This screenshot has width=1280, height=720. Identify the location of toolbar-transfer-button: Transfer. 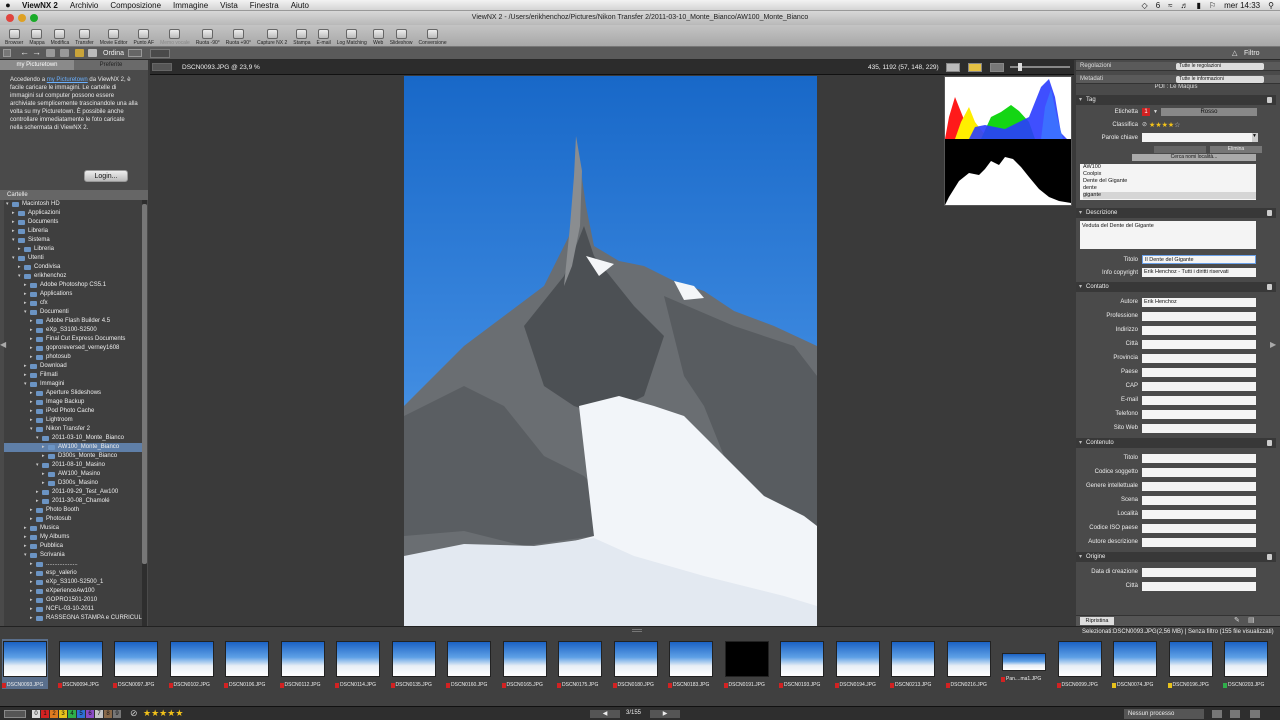
(84, 37).